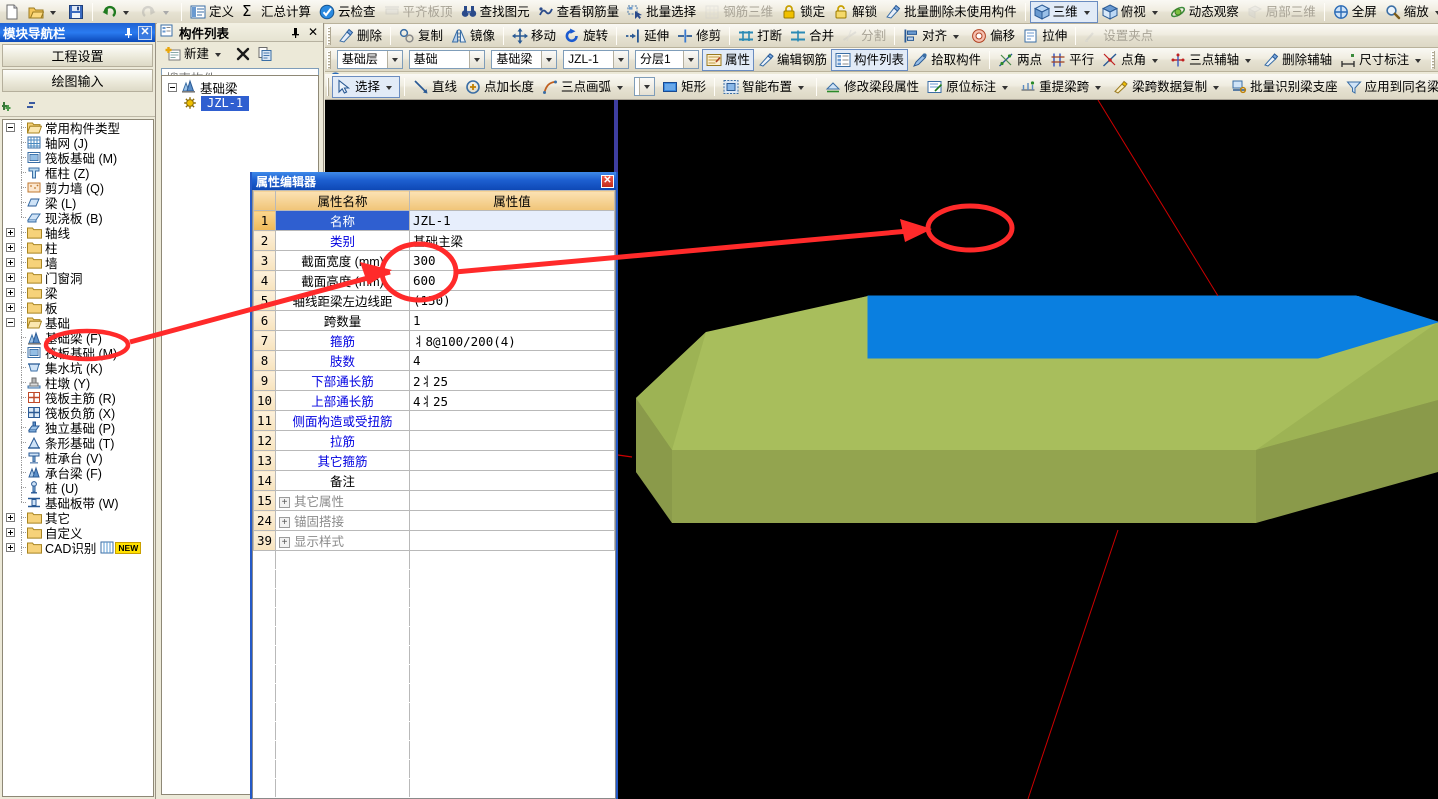 The image size is (1438, 799). What do you see at coordinates (1020, 60) in the screenshot?
I see `two-point-axis-button: 两点` at bounding box center [1020, 60].